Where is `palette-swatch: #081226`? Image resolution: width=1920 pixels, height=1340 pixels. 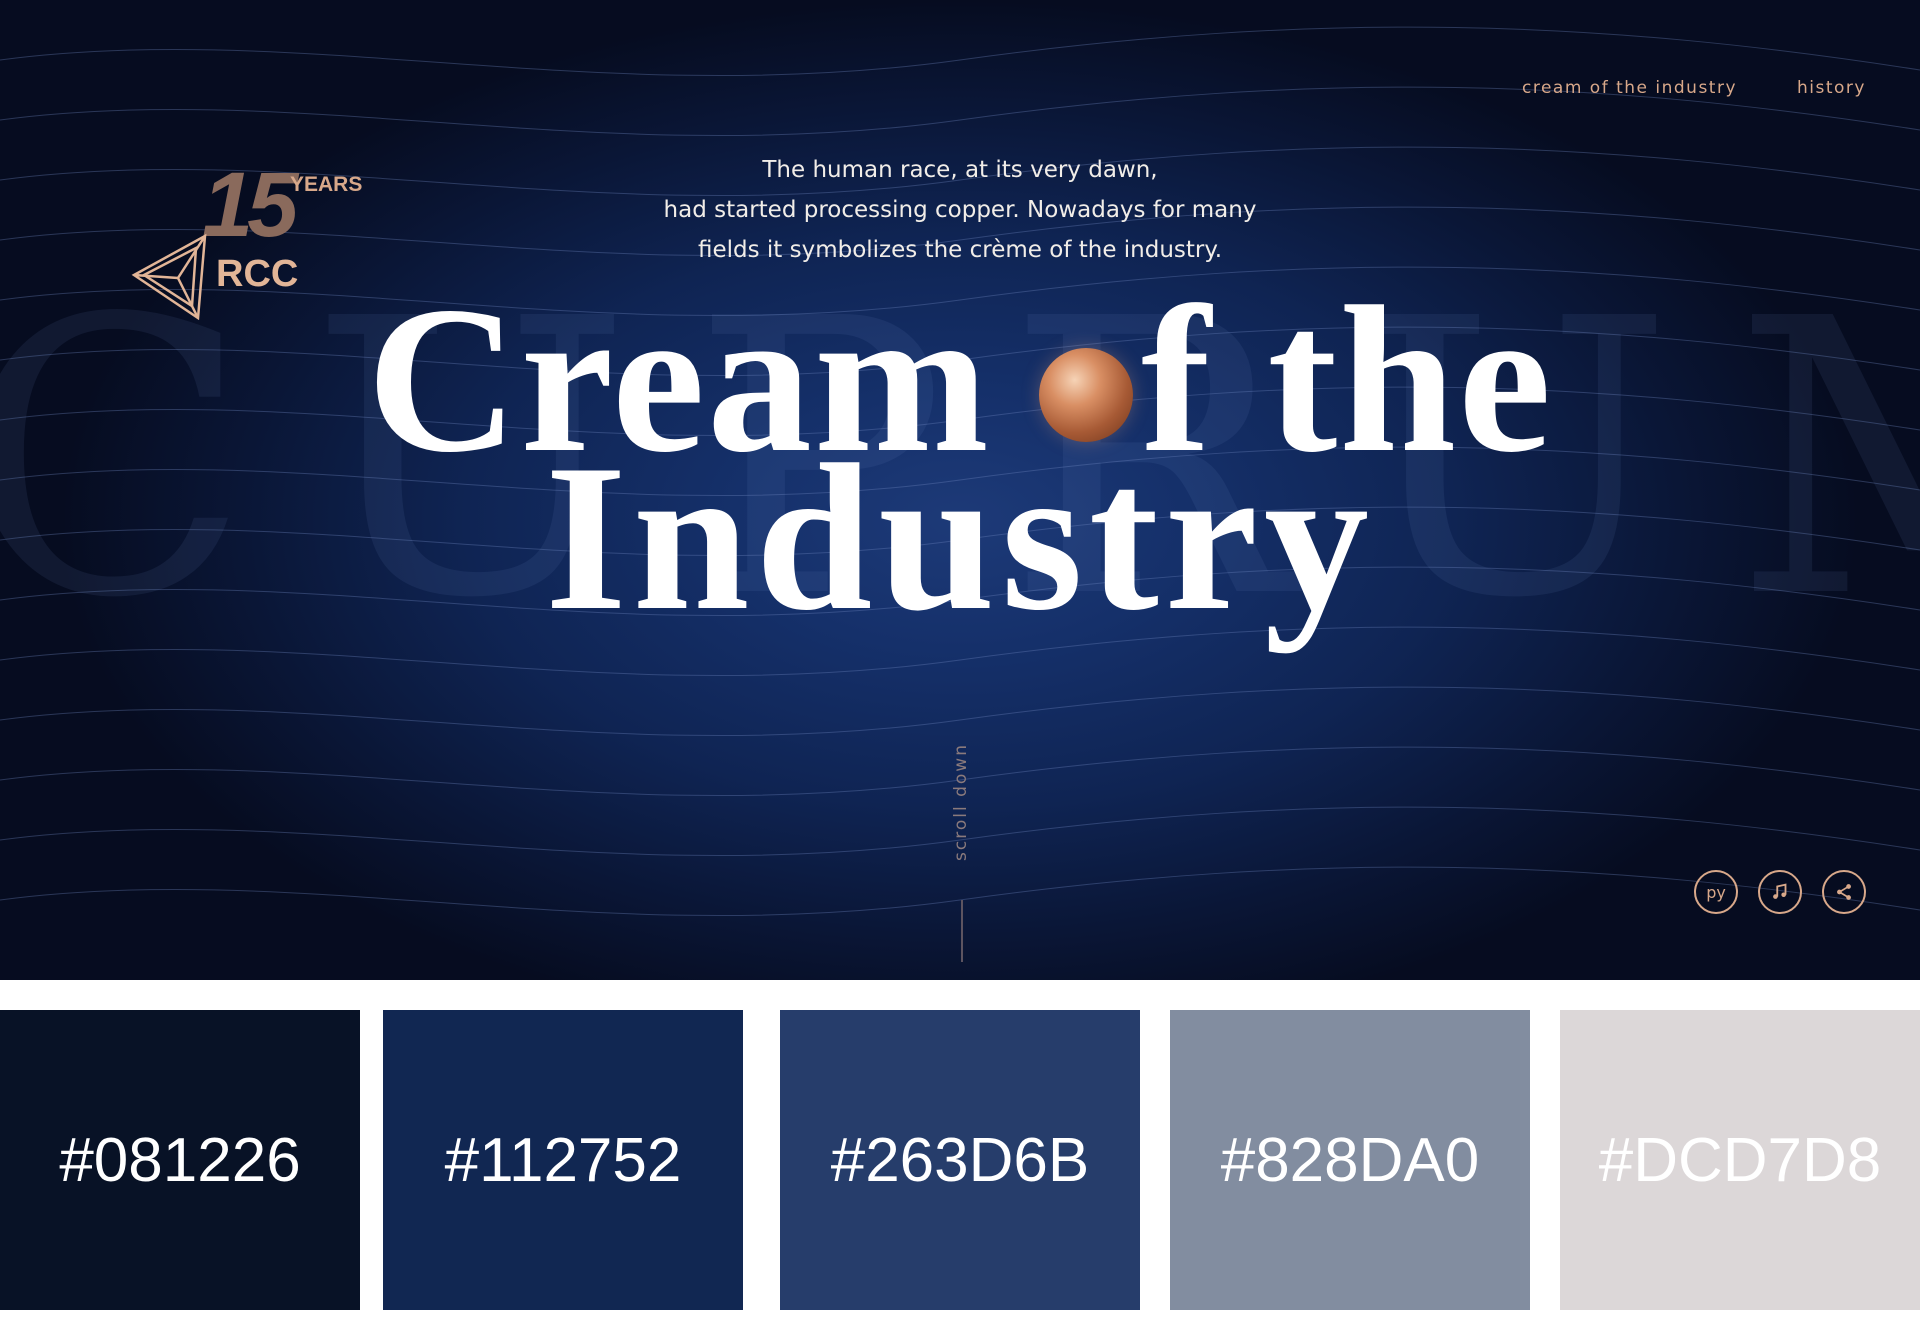
palette-swatch: #081226 is located at coordinates (180, 1160).